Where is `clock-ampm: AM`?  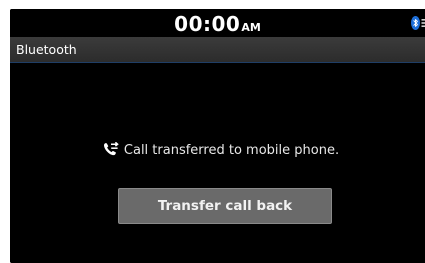
clock-ampm: AM is located at coordinates (251, 27).